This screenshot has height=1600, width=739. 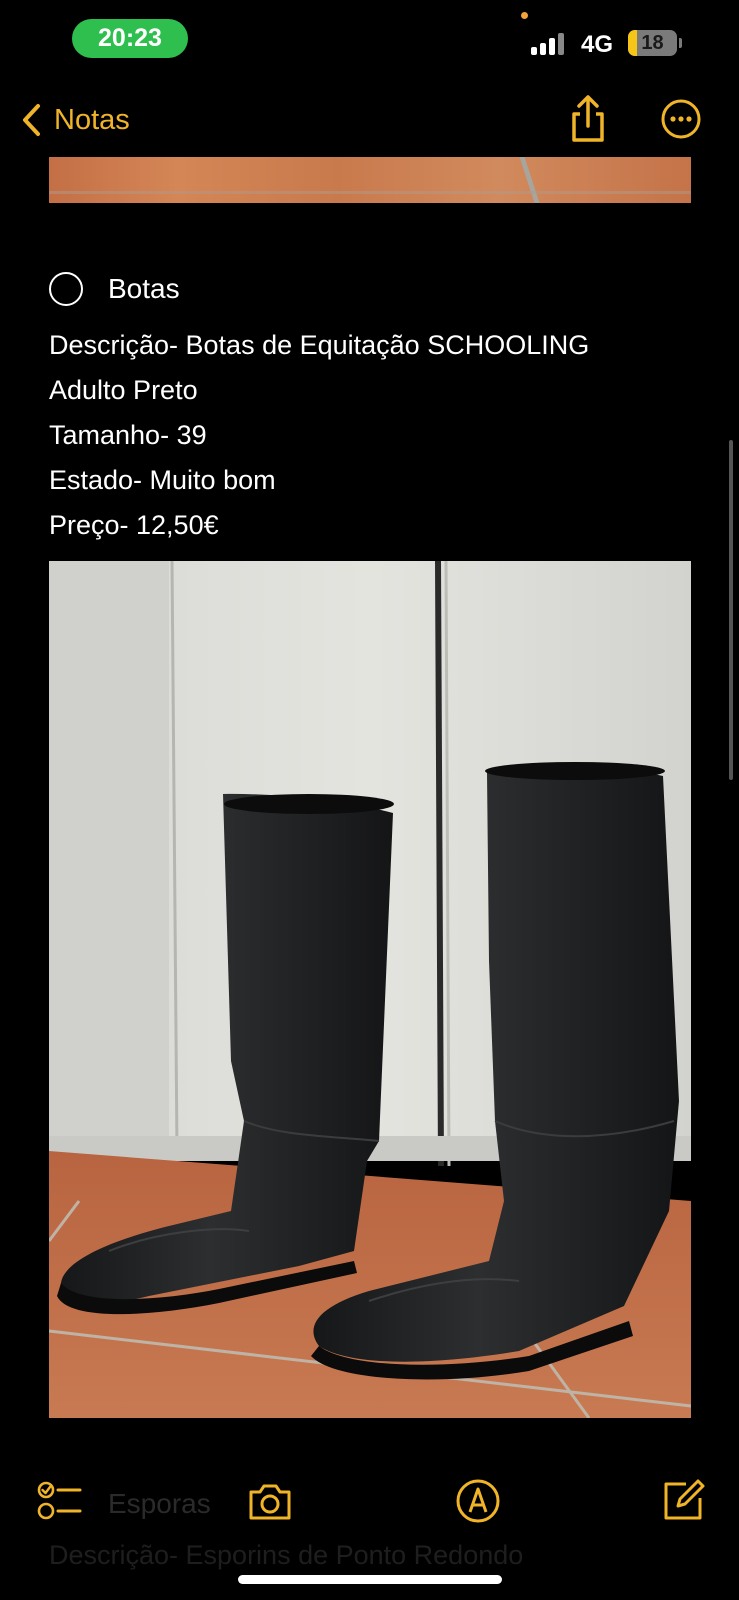 I want to click on note-line: Adulto Preto, so click(x=123, y=390).